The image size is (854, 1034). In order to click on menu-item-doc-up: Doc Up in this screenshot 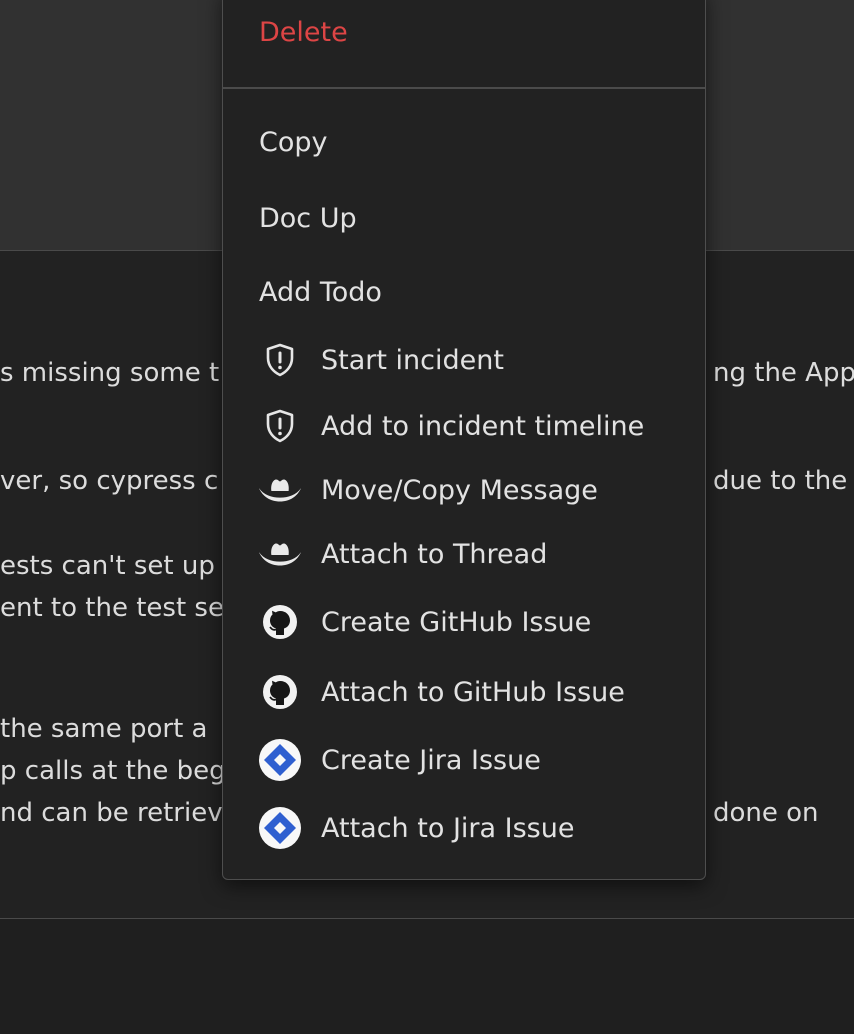, I will do `click(464, 218)`.